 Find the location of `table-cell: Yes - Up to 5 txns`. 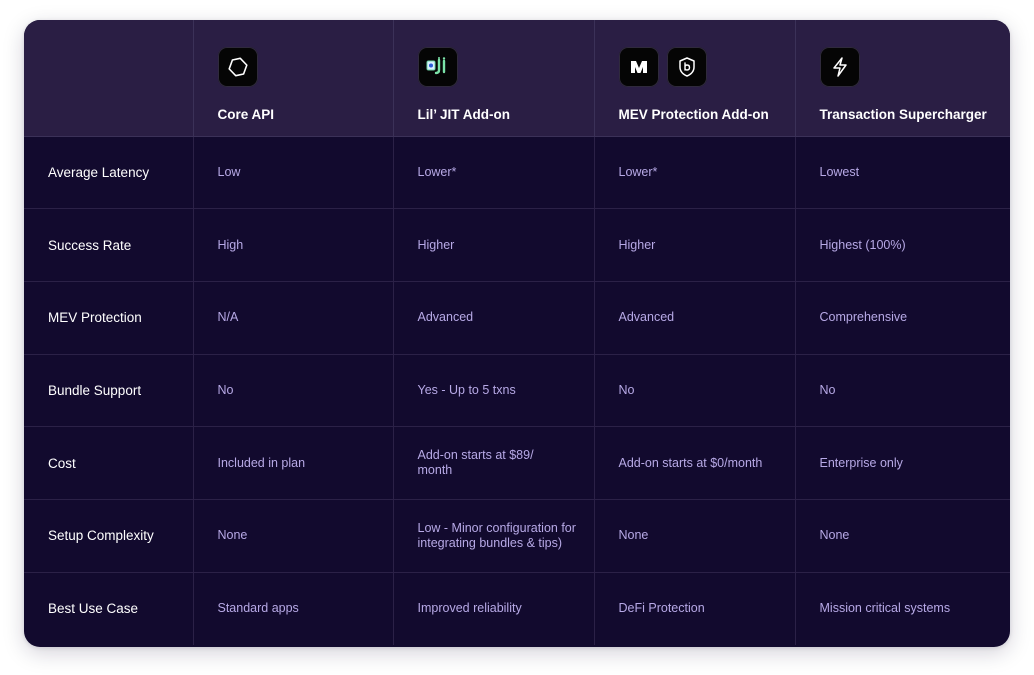

table-cell: Yes - Up to 5 txns is located at coordinates (493, 390).